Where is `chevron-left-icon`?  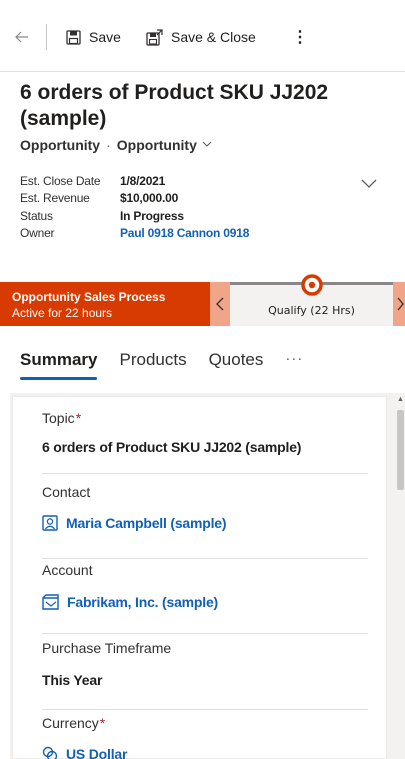
chevron-left-icon is located at coordinates (220, 304).